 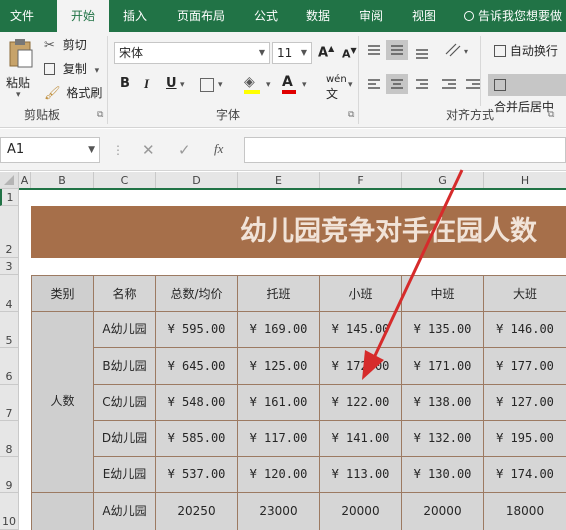 What do you see at coordinates (125, 366) in the screenshot?
I see `name-cell: B幼儿园` at bounding box center [125, 366].